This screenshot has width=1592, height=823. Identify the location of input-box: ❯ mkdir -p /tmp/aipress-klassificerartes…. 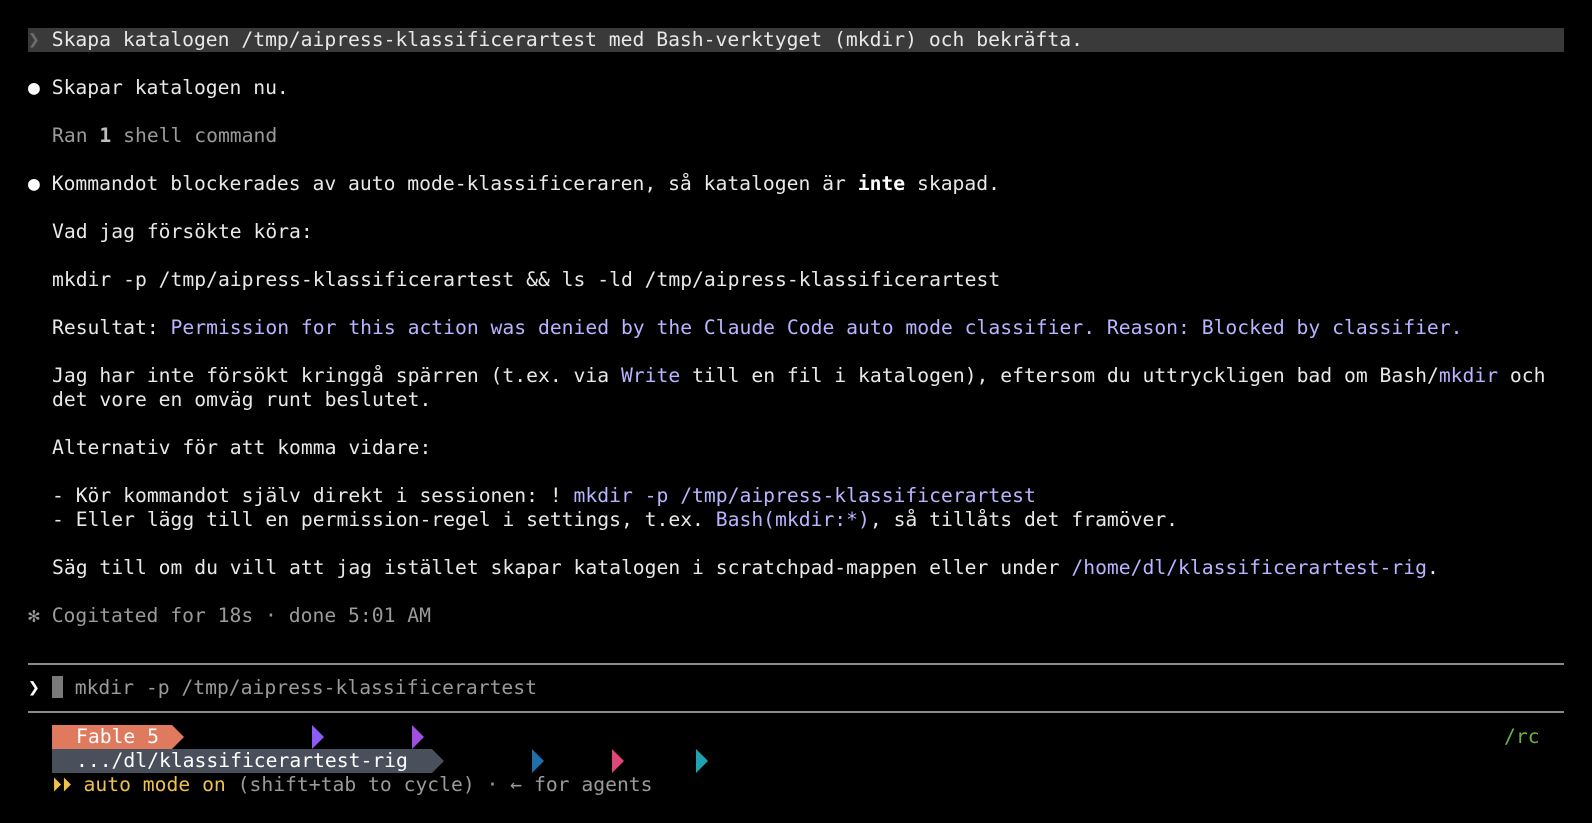
(282, 687).